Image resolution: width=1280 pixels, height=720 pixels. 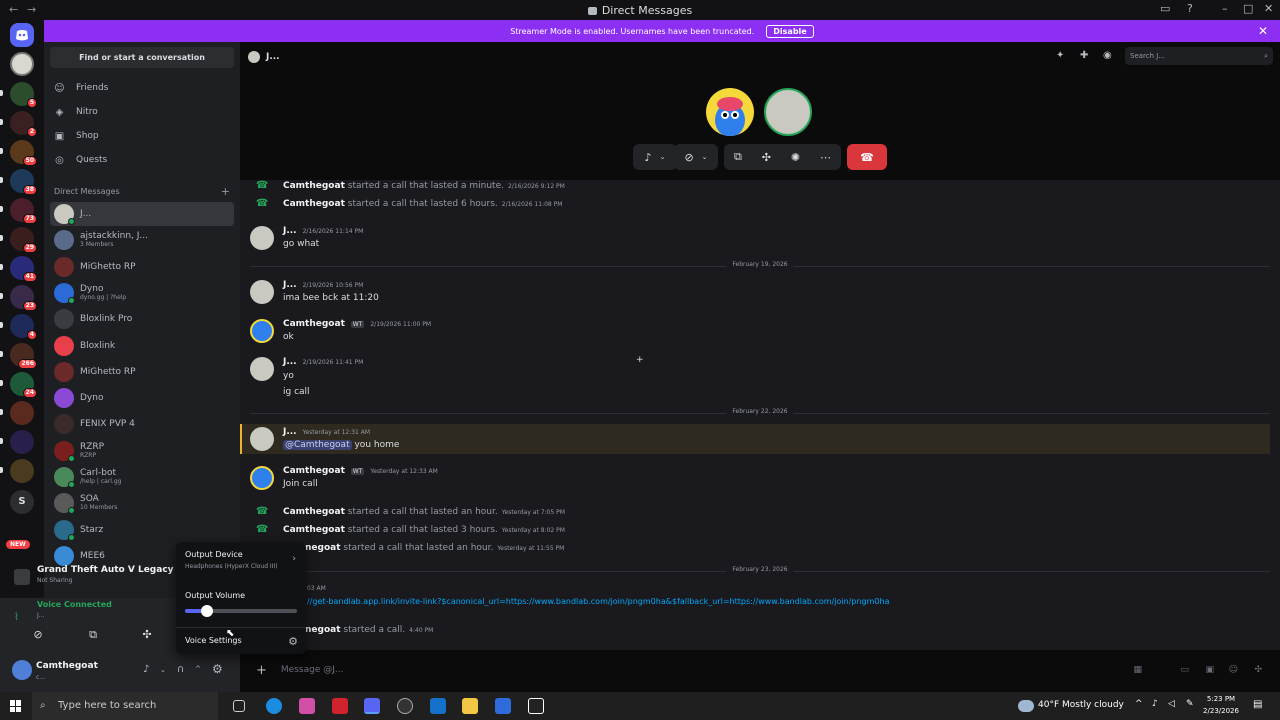 I want to click on clock-time: 5:23 PM, so click(x=1221, y=699).